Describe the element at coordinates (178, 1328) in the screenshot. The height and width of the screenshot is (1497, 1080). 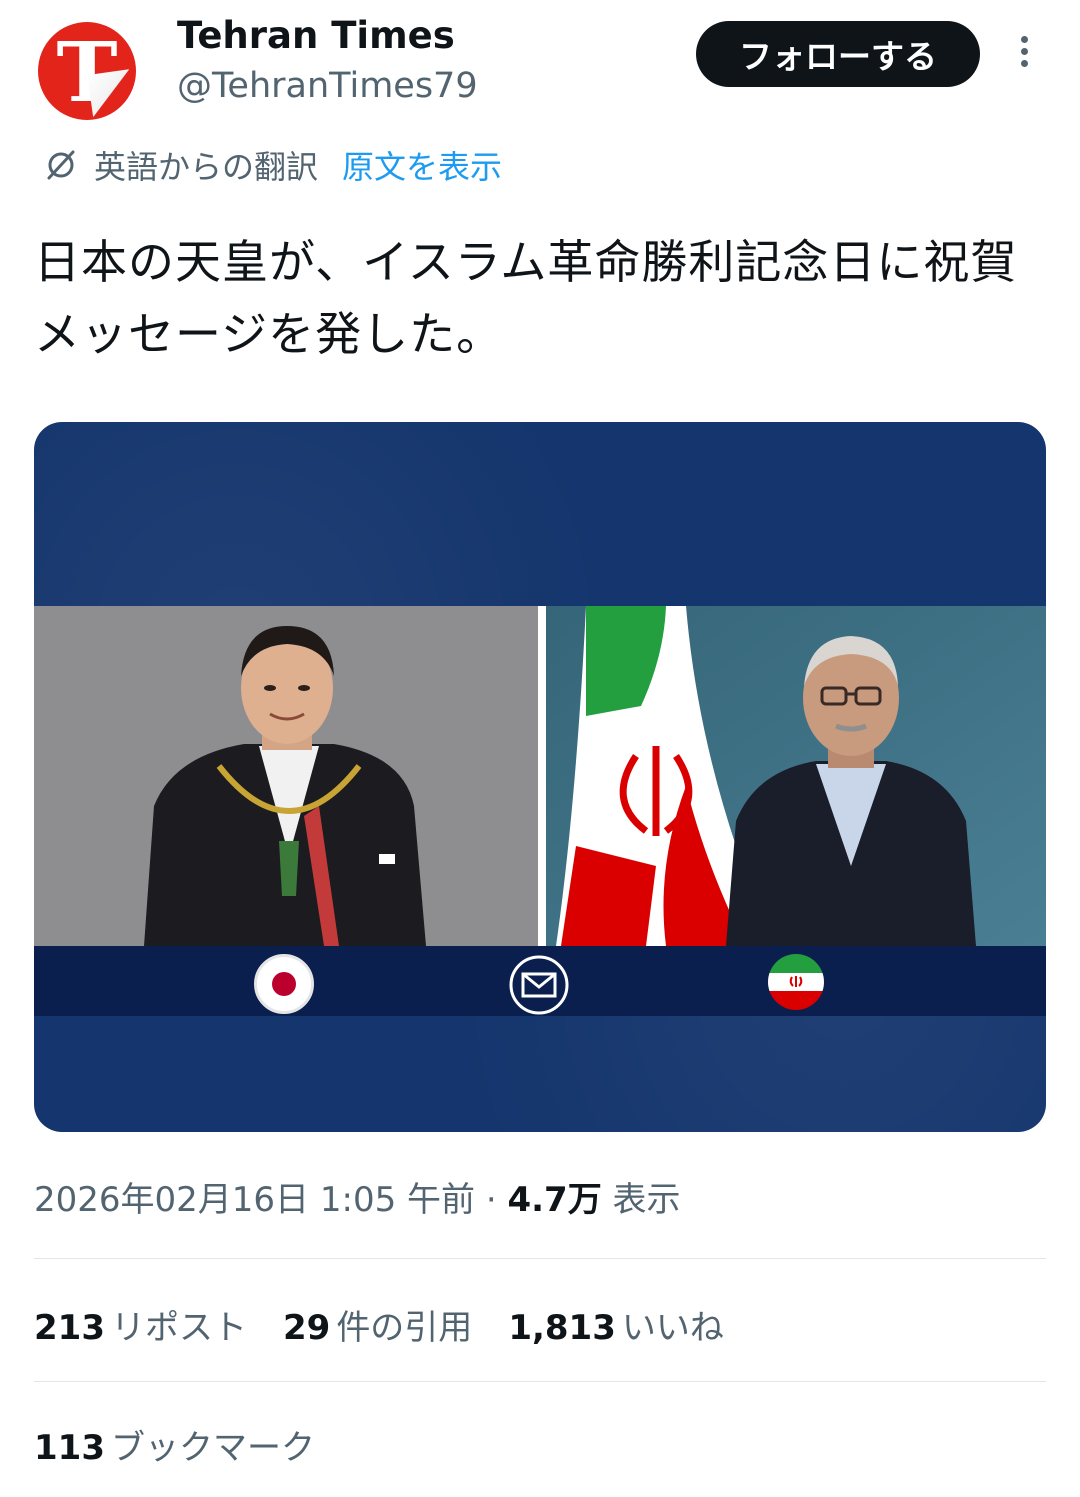
I see `reposts-label: リポスト` at that location.